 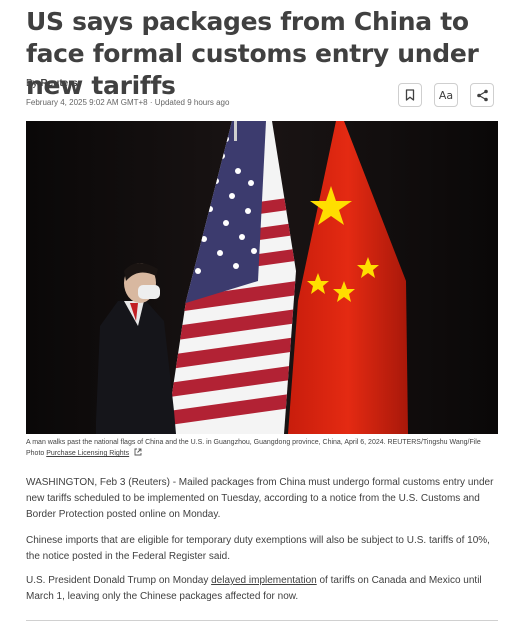 I want to click on divider, so click(x=262, y=620).